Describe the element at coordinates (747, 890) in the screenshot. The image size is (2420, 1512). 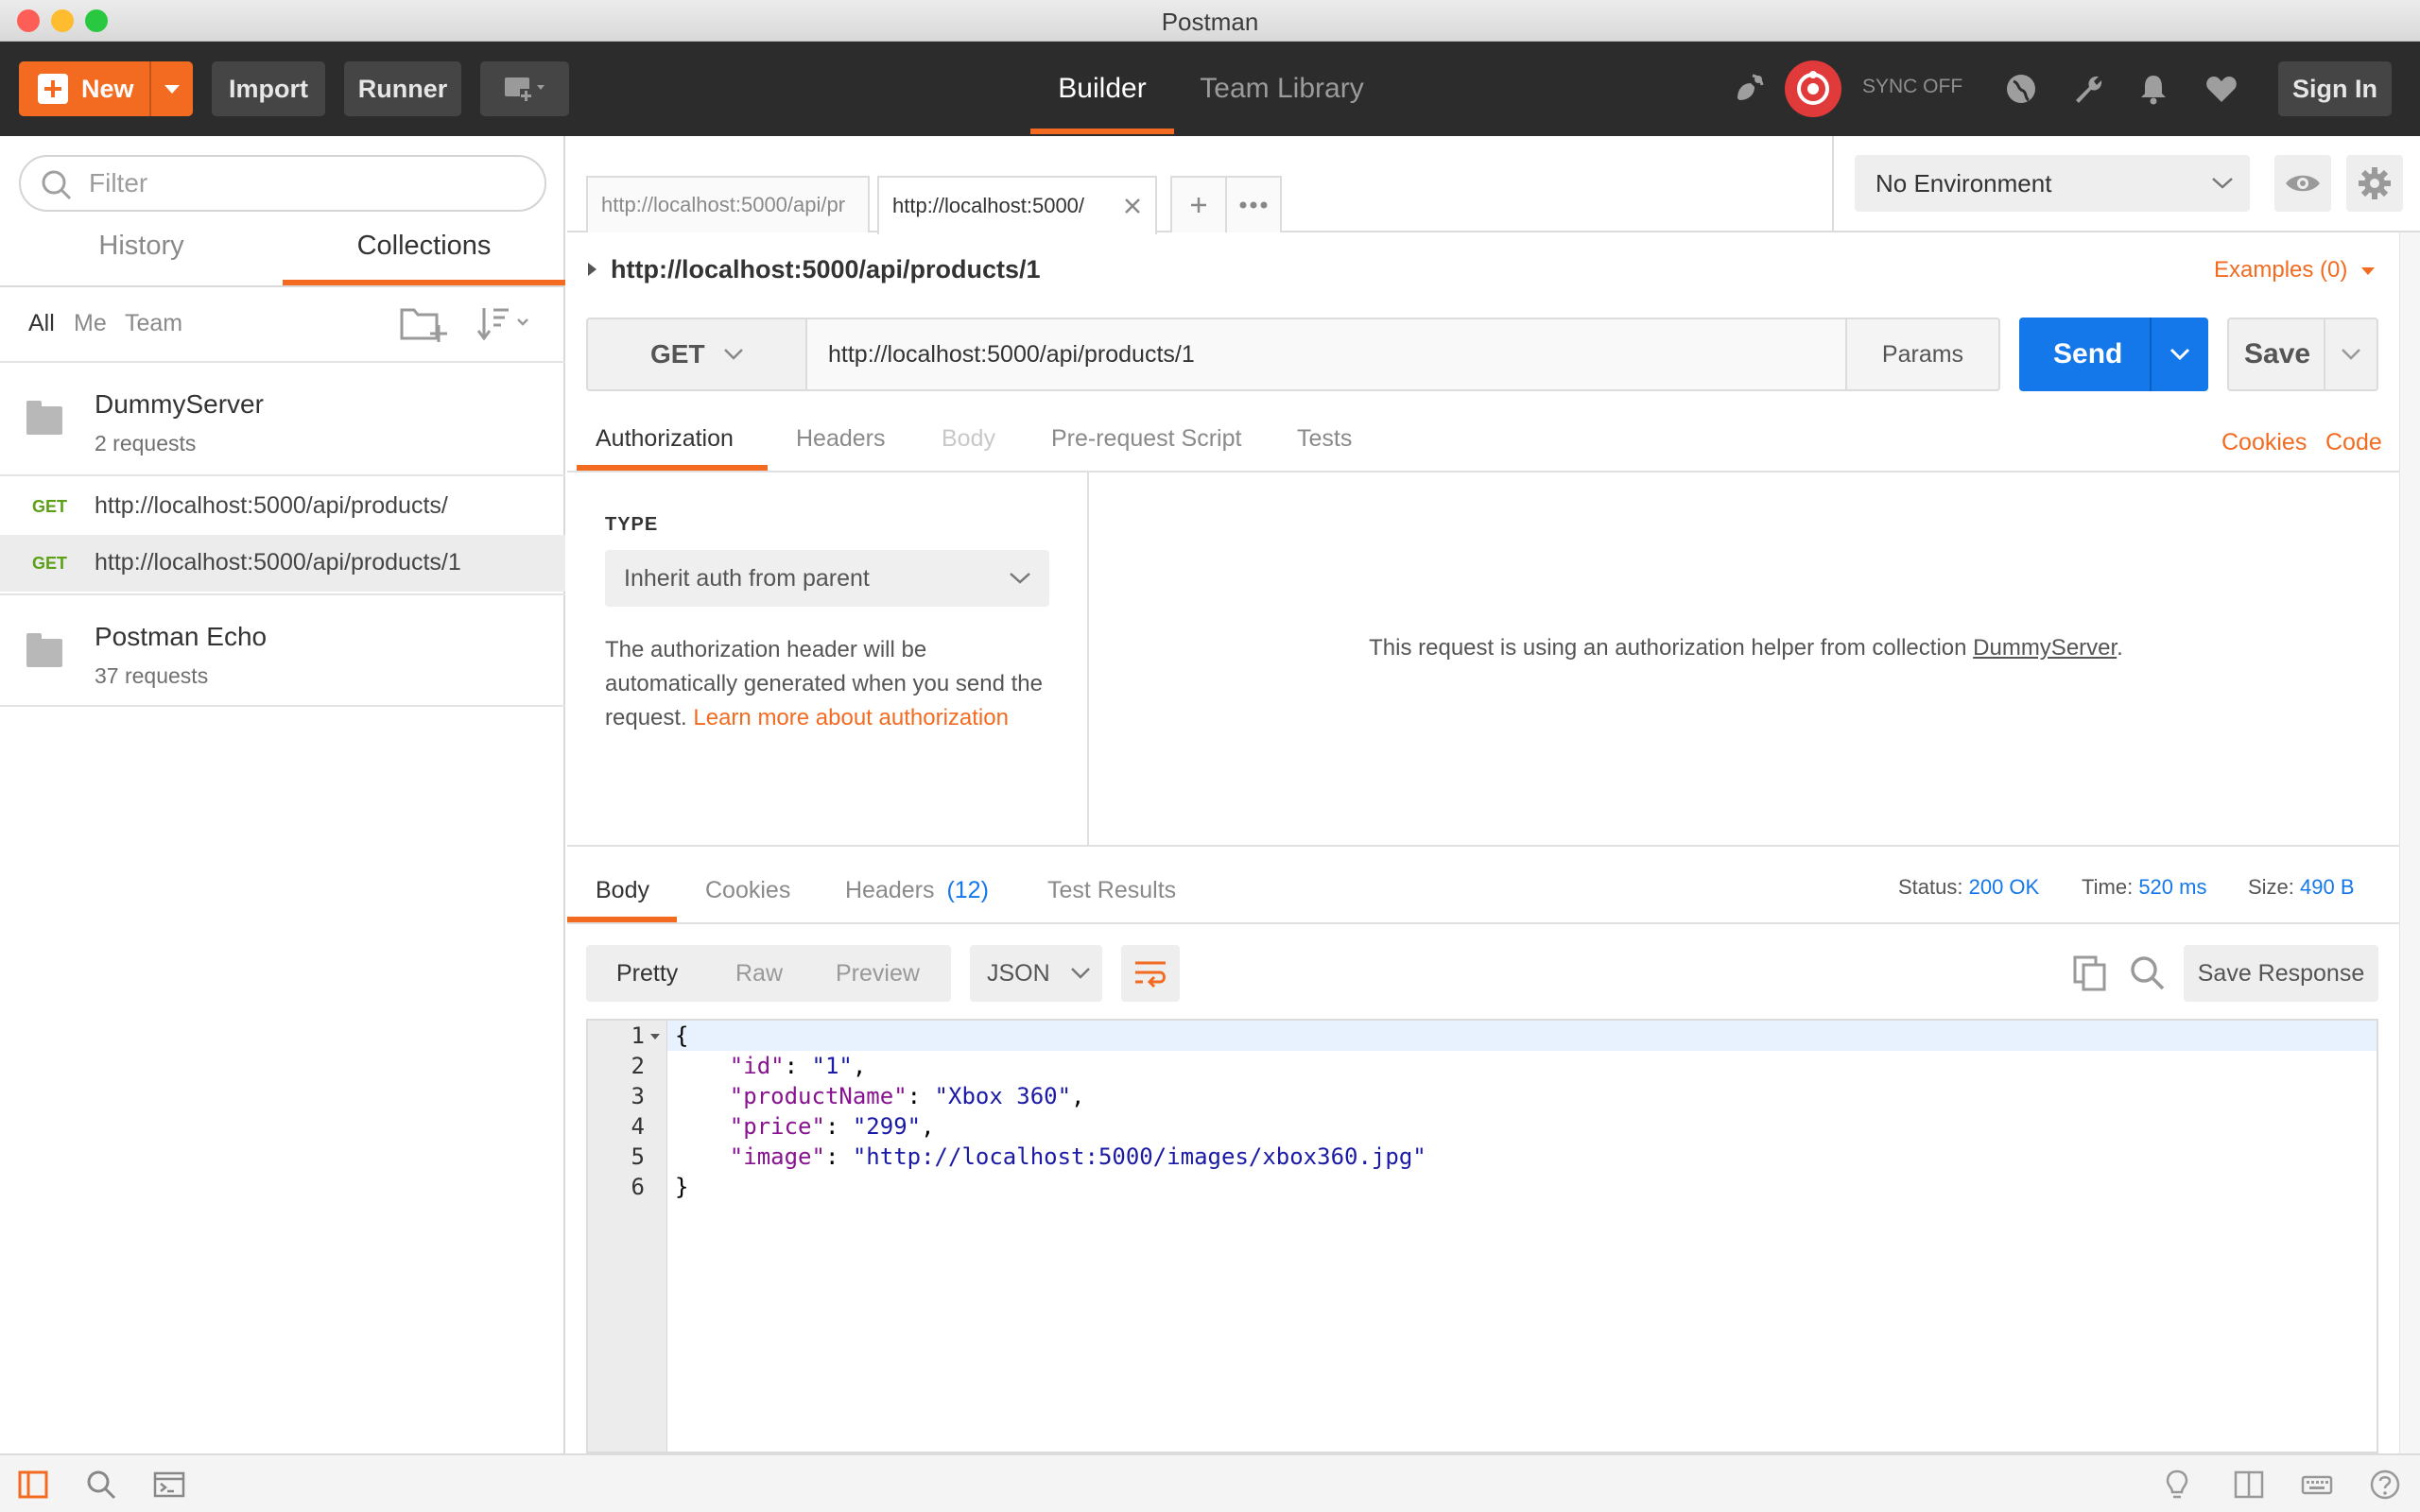
I see `response-tab-cookies: Cookies` at that location.